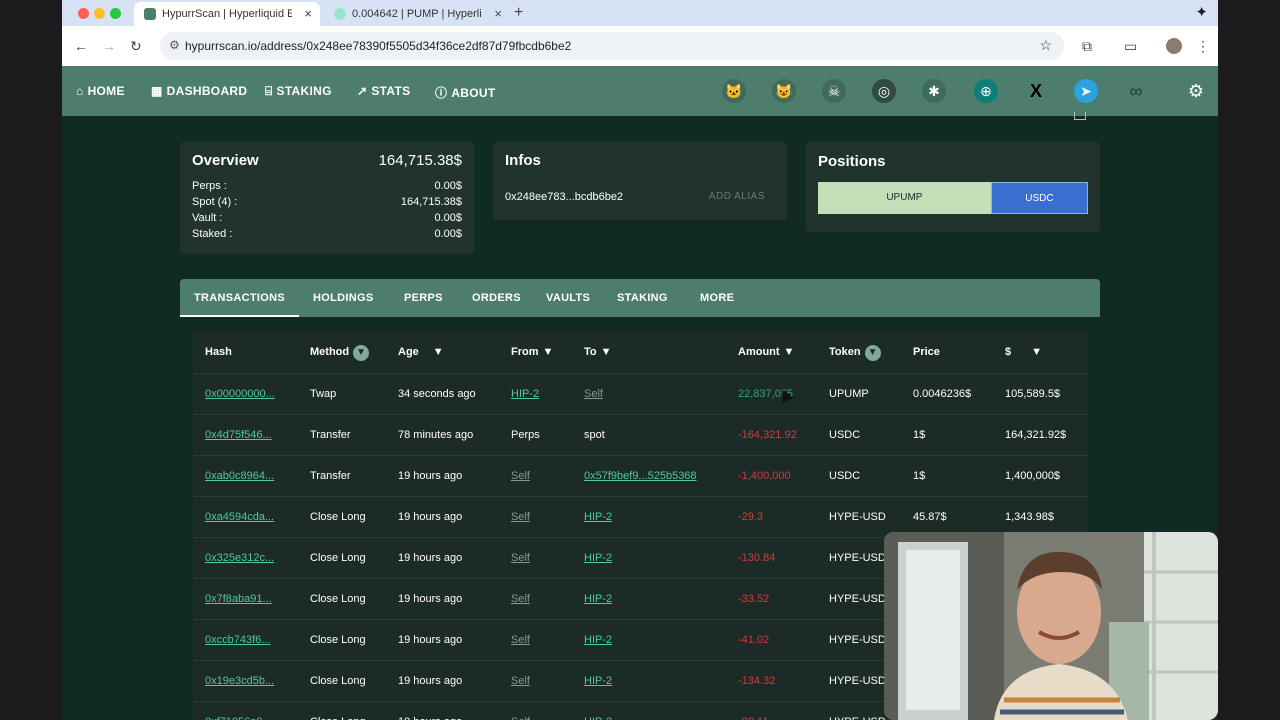 This screenshot has width=1280, height=720. What do you see at coordinates (81, 46) in the screenshot?
I see `back-icon: ←` at bounding box center [81, 46].